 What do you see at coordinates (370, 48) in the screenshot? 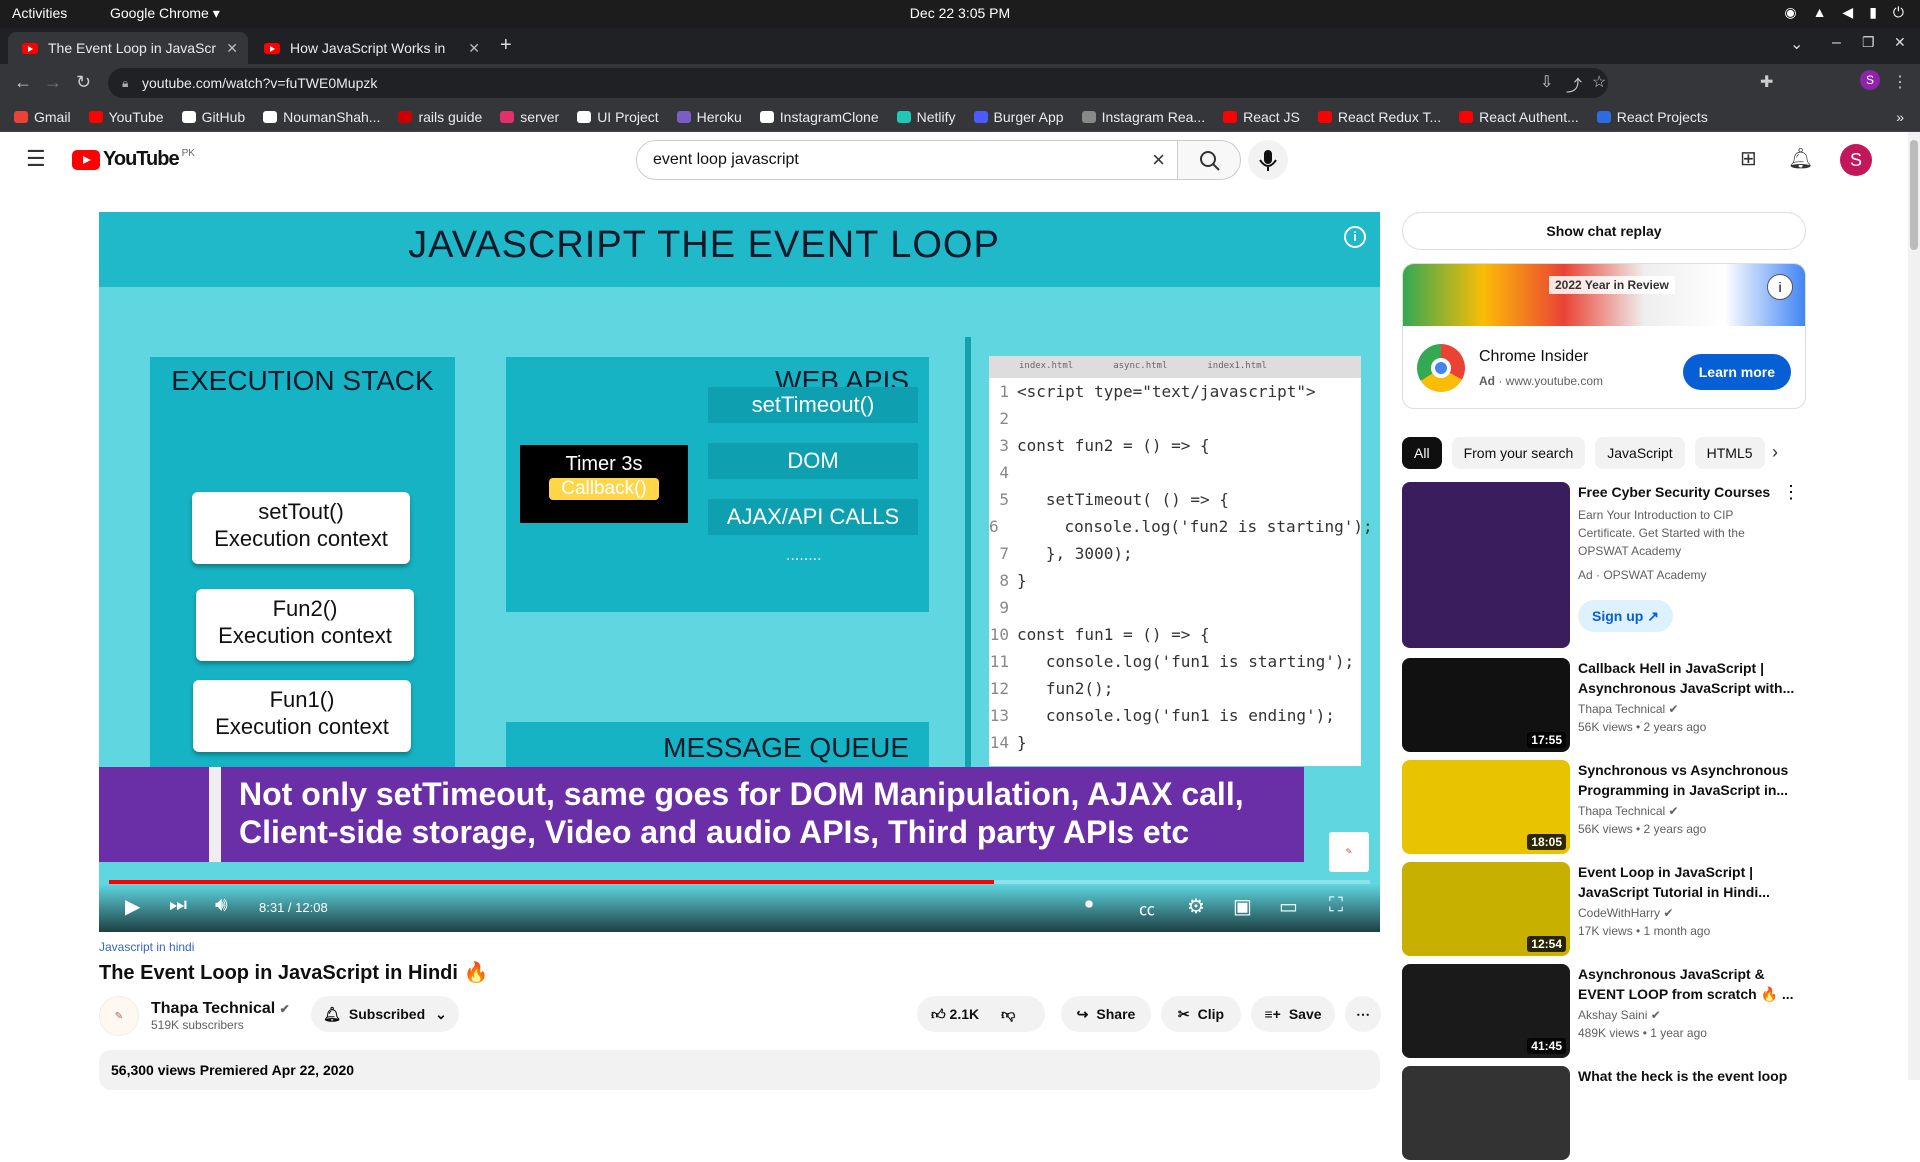
I see `tab-how-js-works: How JavaScript Works in ✕` at bounding box center [370, 48].